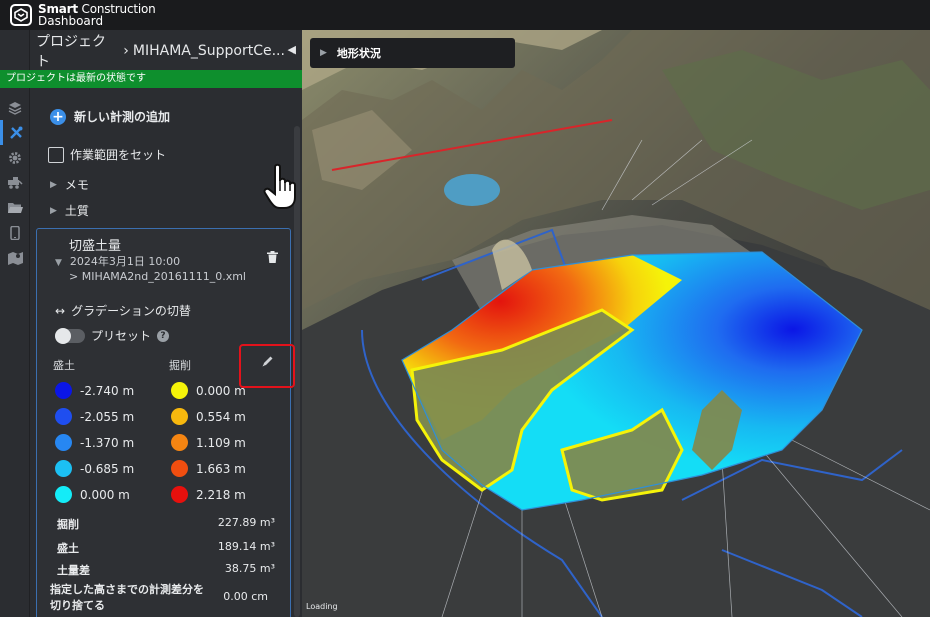  What do you see at coordinates (15, 323) in the screenshot?
I see `left-icon-rail` at bounding box center [15, 323].